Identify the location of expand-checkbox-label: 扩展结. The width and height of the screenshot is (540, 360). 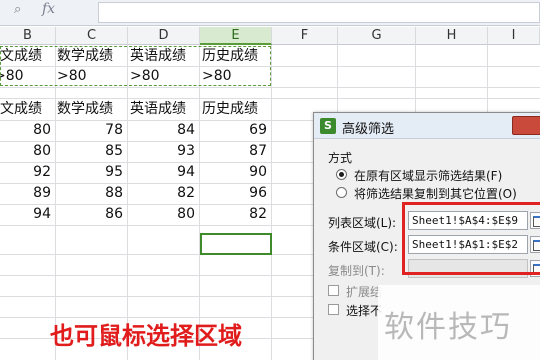
(364, 291).